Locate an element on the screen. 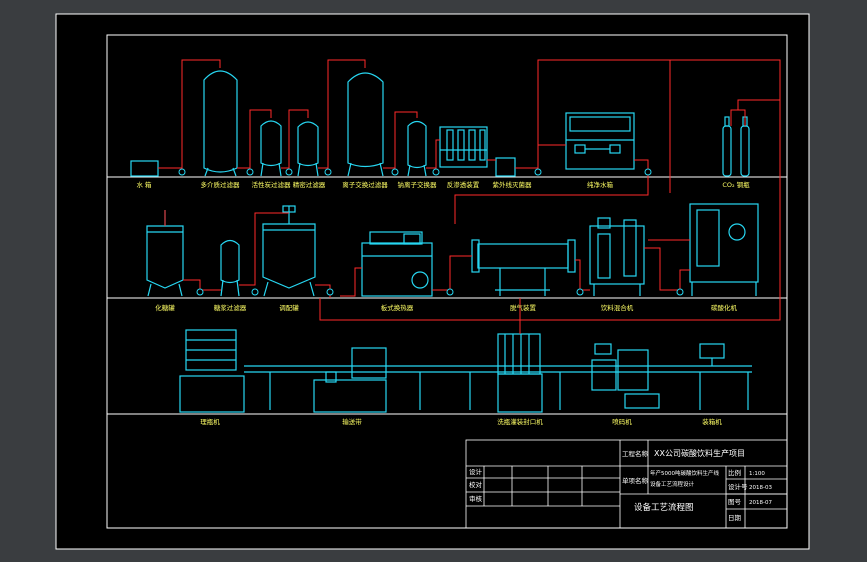 The height and width of the screenshot is (562, 867). label-coder: 喷码机 is located at coordinates (622, 421).